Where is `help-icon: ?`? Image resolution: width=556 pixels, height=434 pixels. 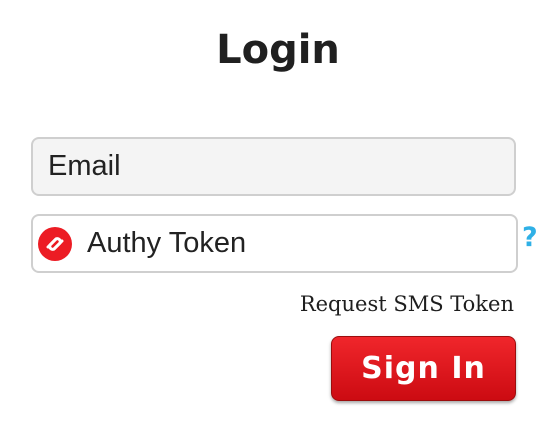 help-icon: ? is located at coordinates (530, 237).